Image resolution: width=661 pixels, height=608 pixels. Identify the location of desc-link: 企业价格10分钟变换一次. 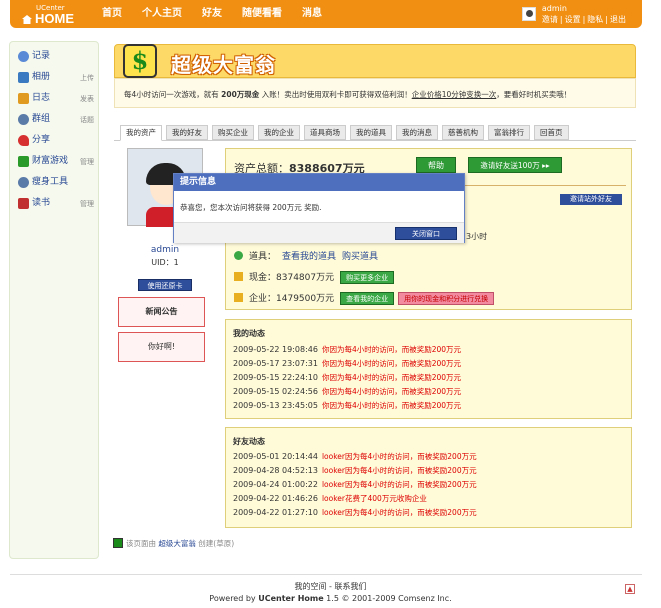
(454, 94).